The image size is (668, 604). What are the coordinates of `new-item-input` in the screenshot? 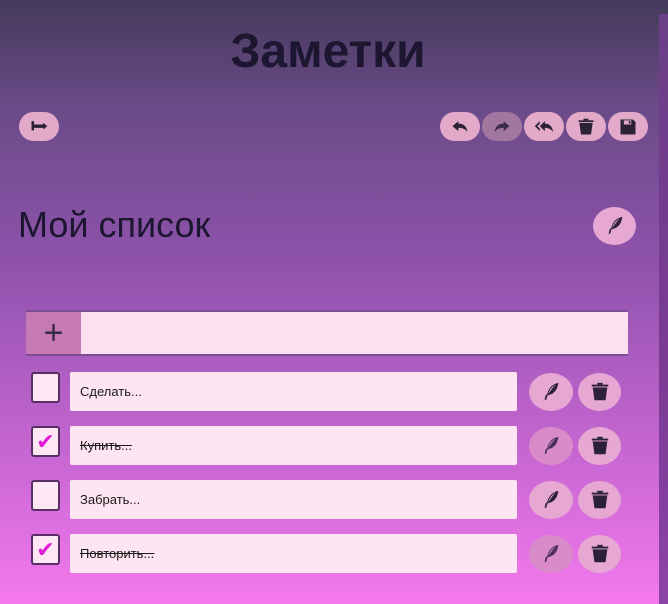 It's located at (354, 333).